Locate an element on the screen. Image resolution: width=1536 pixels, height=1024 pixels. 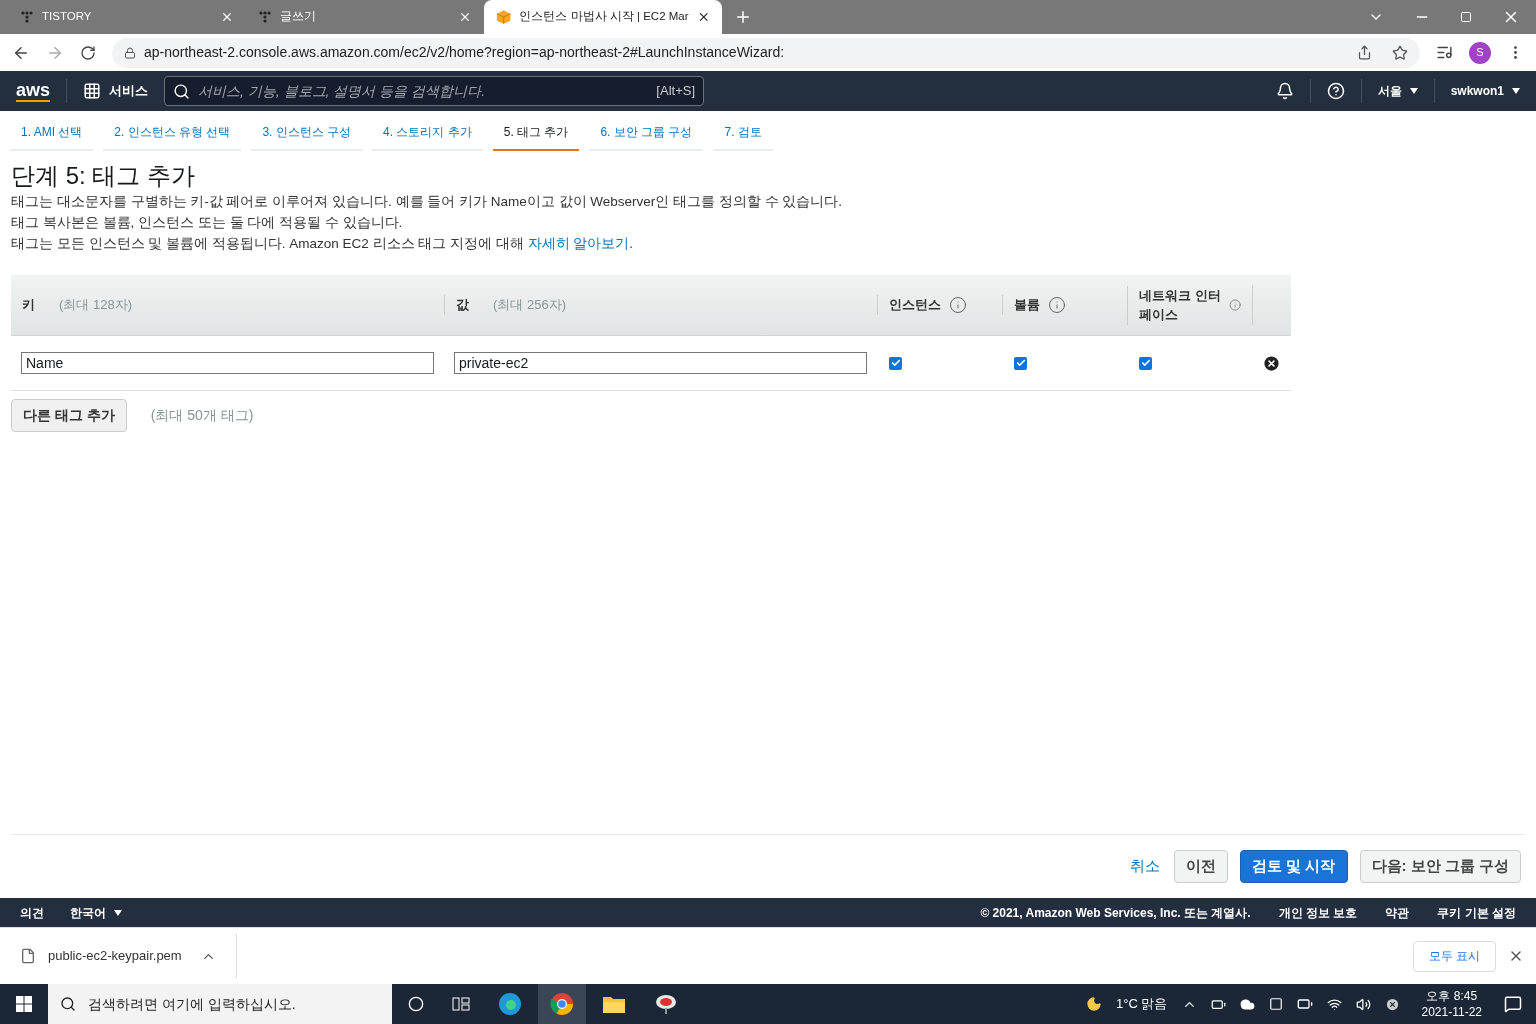
tab-title: TISTORY is located at coordinates (67, 17).